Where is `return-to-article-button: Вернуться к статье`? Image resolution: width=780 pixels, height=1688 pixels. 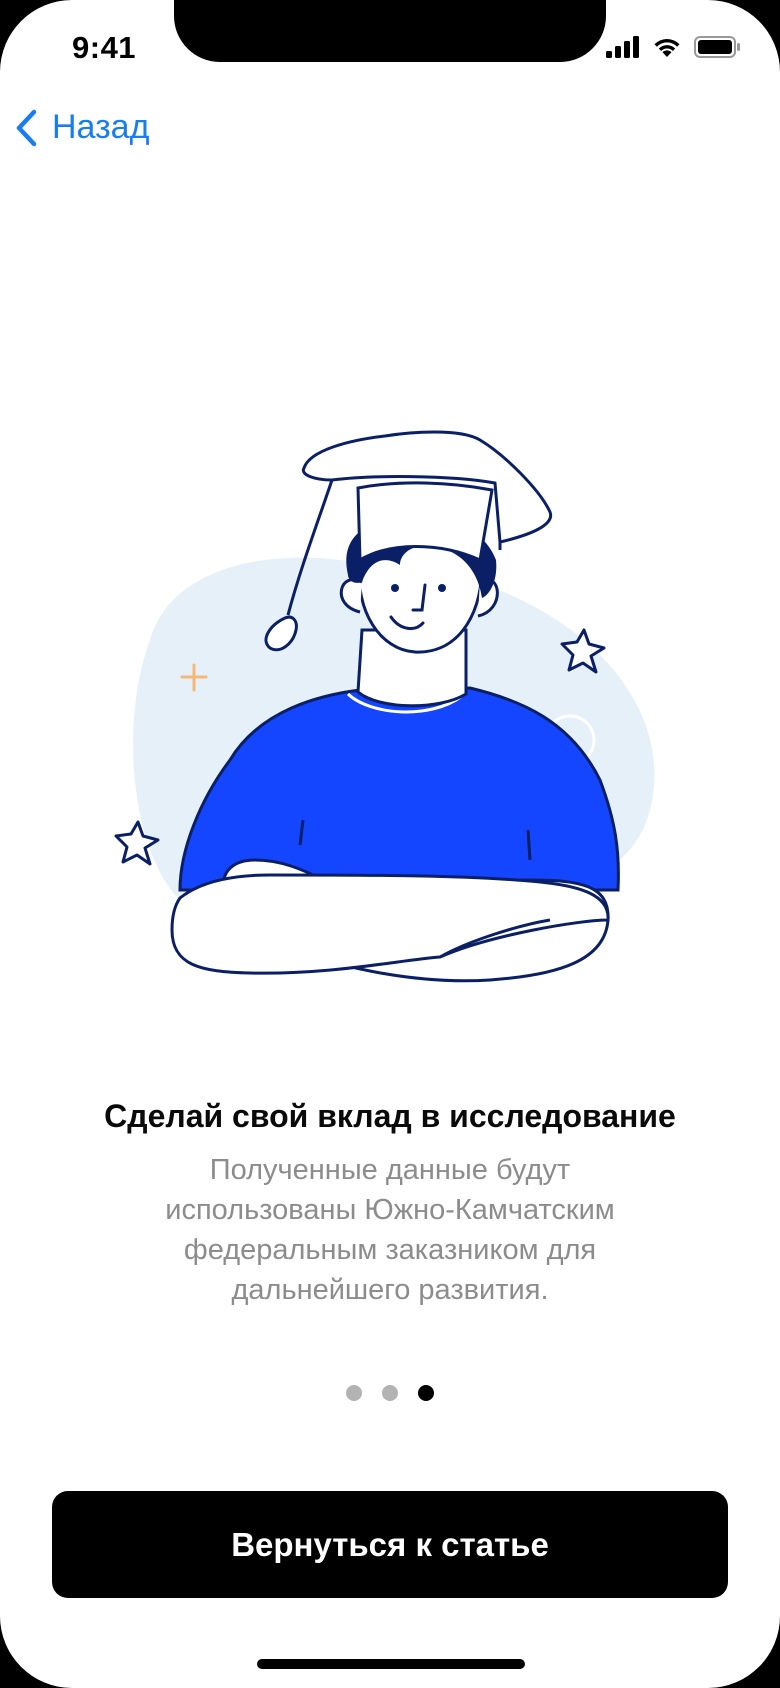 return-to-article-button: Вернуться к статье is located at coordinates (390, 1544).